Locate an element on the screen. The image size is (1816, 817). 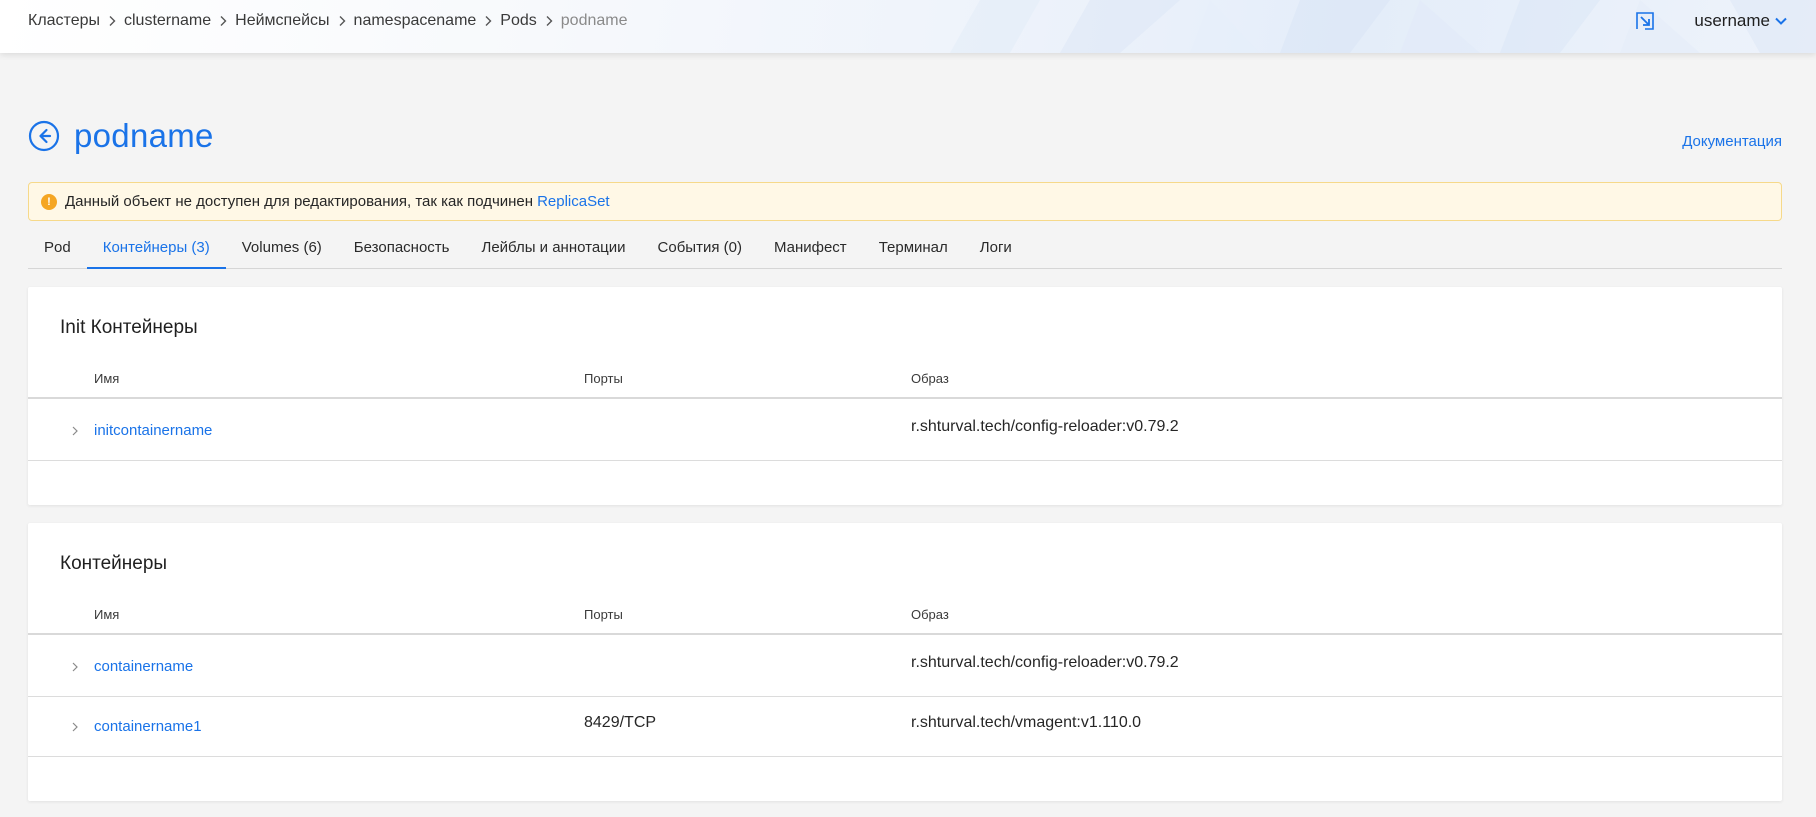
tab-containers: Контейнеры (3) is located at coordinates (156, 248).